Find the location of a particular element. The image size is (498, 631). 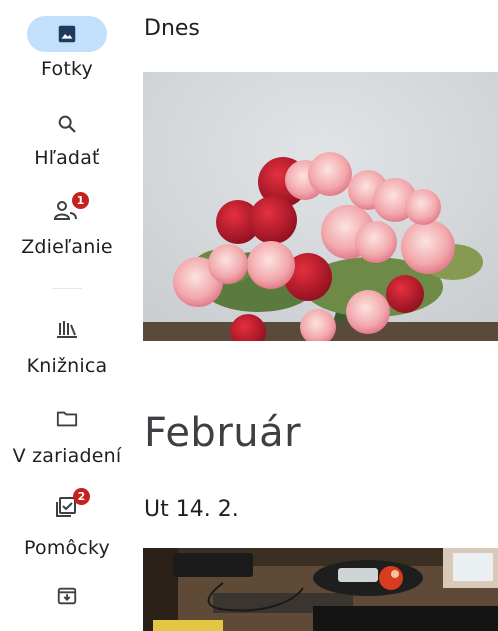

photos-icon-pill is located at coordinates (67, 34).